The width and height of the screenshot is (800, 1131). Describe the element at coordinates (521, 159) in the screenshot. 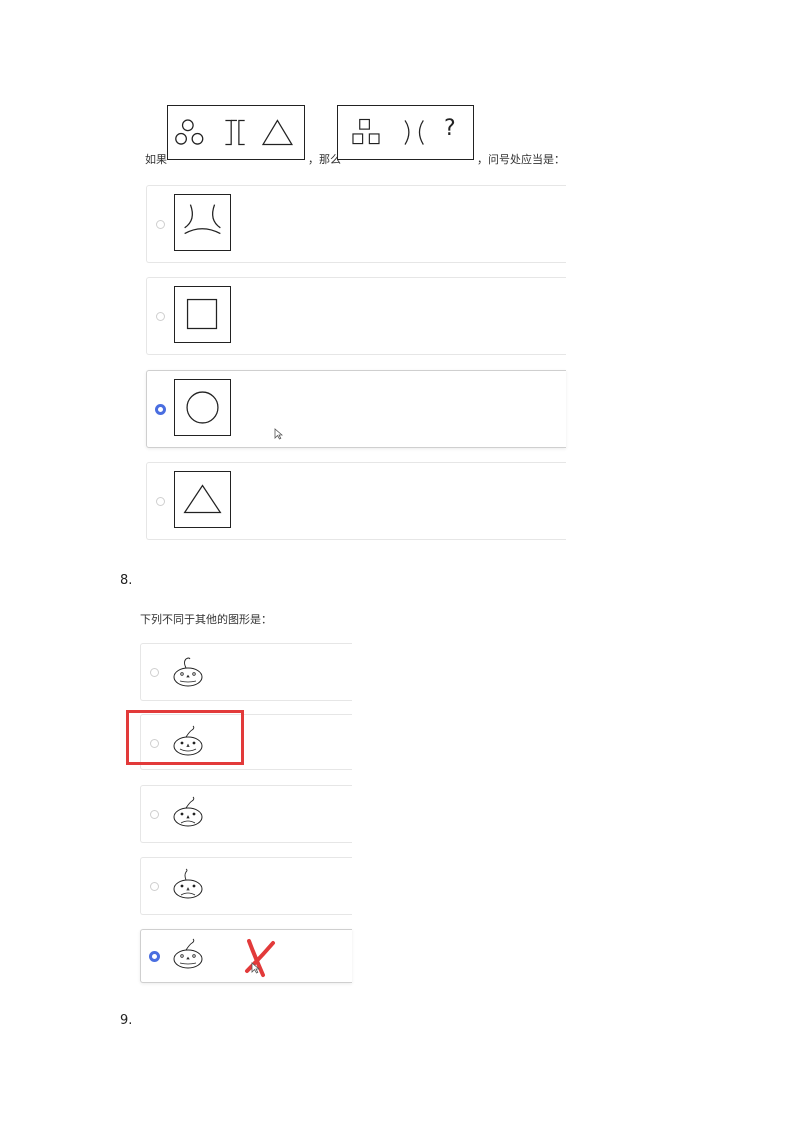

I see `q7-suffix: ，问号处应当是：` at that location.